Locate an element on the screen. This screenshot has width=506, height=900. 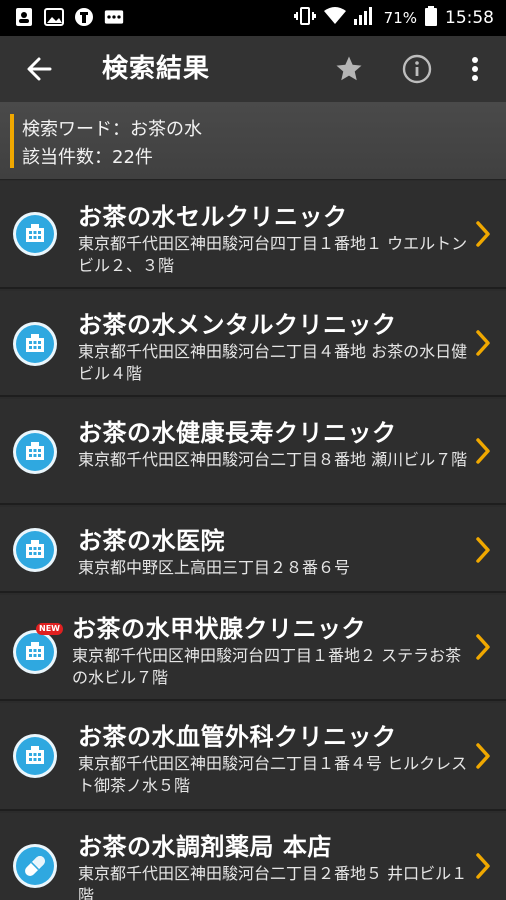
app-bar: 検索結果 is located at coordinates (253, 69).